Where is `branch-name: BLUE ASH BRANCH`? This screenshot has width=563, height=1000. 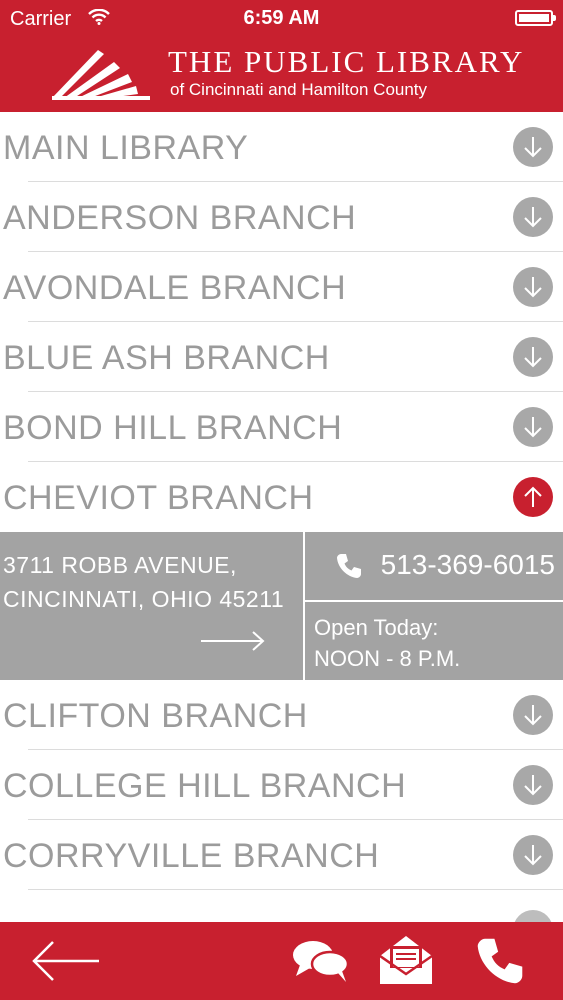 branch-name: BLUE ASH BRANCH is located at coordinates (166, 358).